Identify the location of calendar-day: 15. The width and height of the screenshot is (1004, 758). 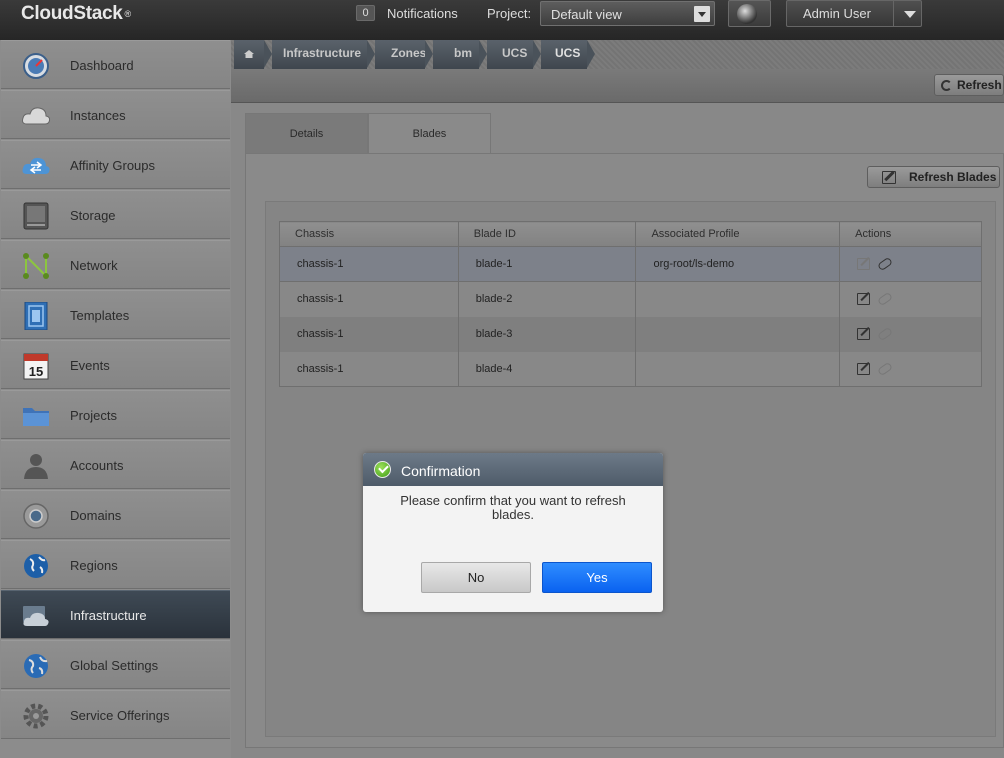
(36, 371).